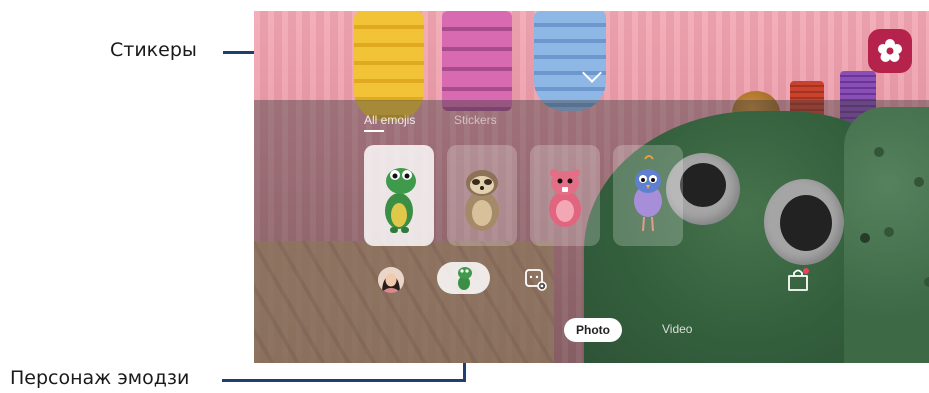  I want to click on emoji-character-button, so click(463, 278).